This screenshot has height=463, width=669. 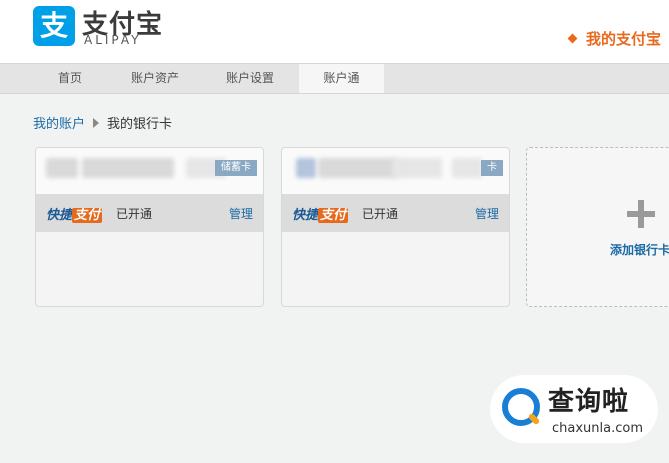 I want to click on card-type-badge: 卡, so click(x=492, y=168).